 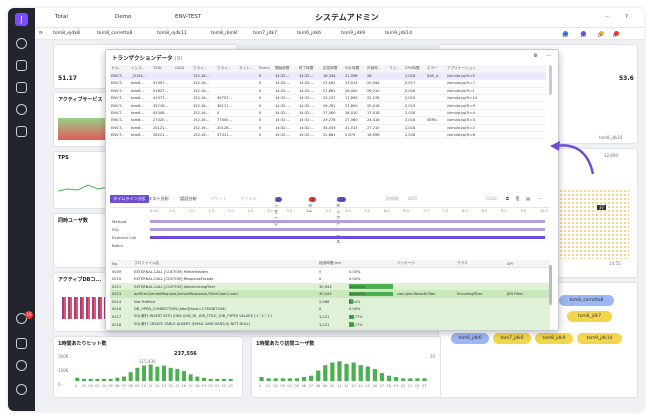 What do you see at coordinates (554, 338) in the screenshot?
I see `instance-pill: tom8_jdk9` at bounding box center [554, 338].